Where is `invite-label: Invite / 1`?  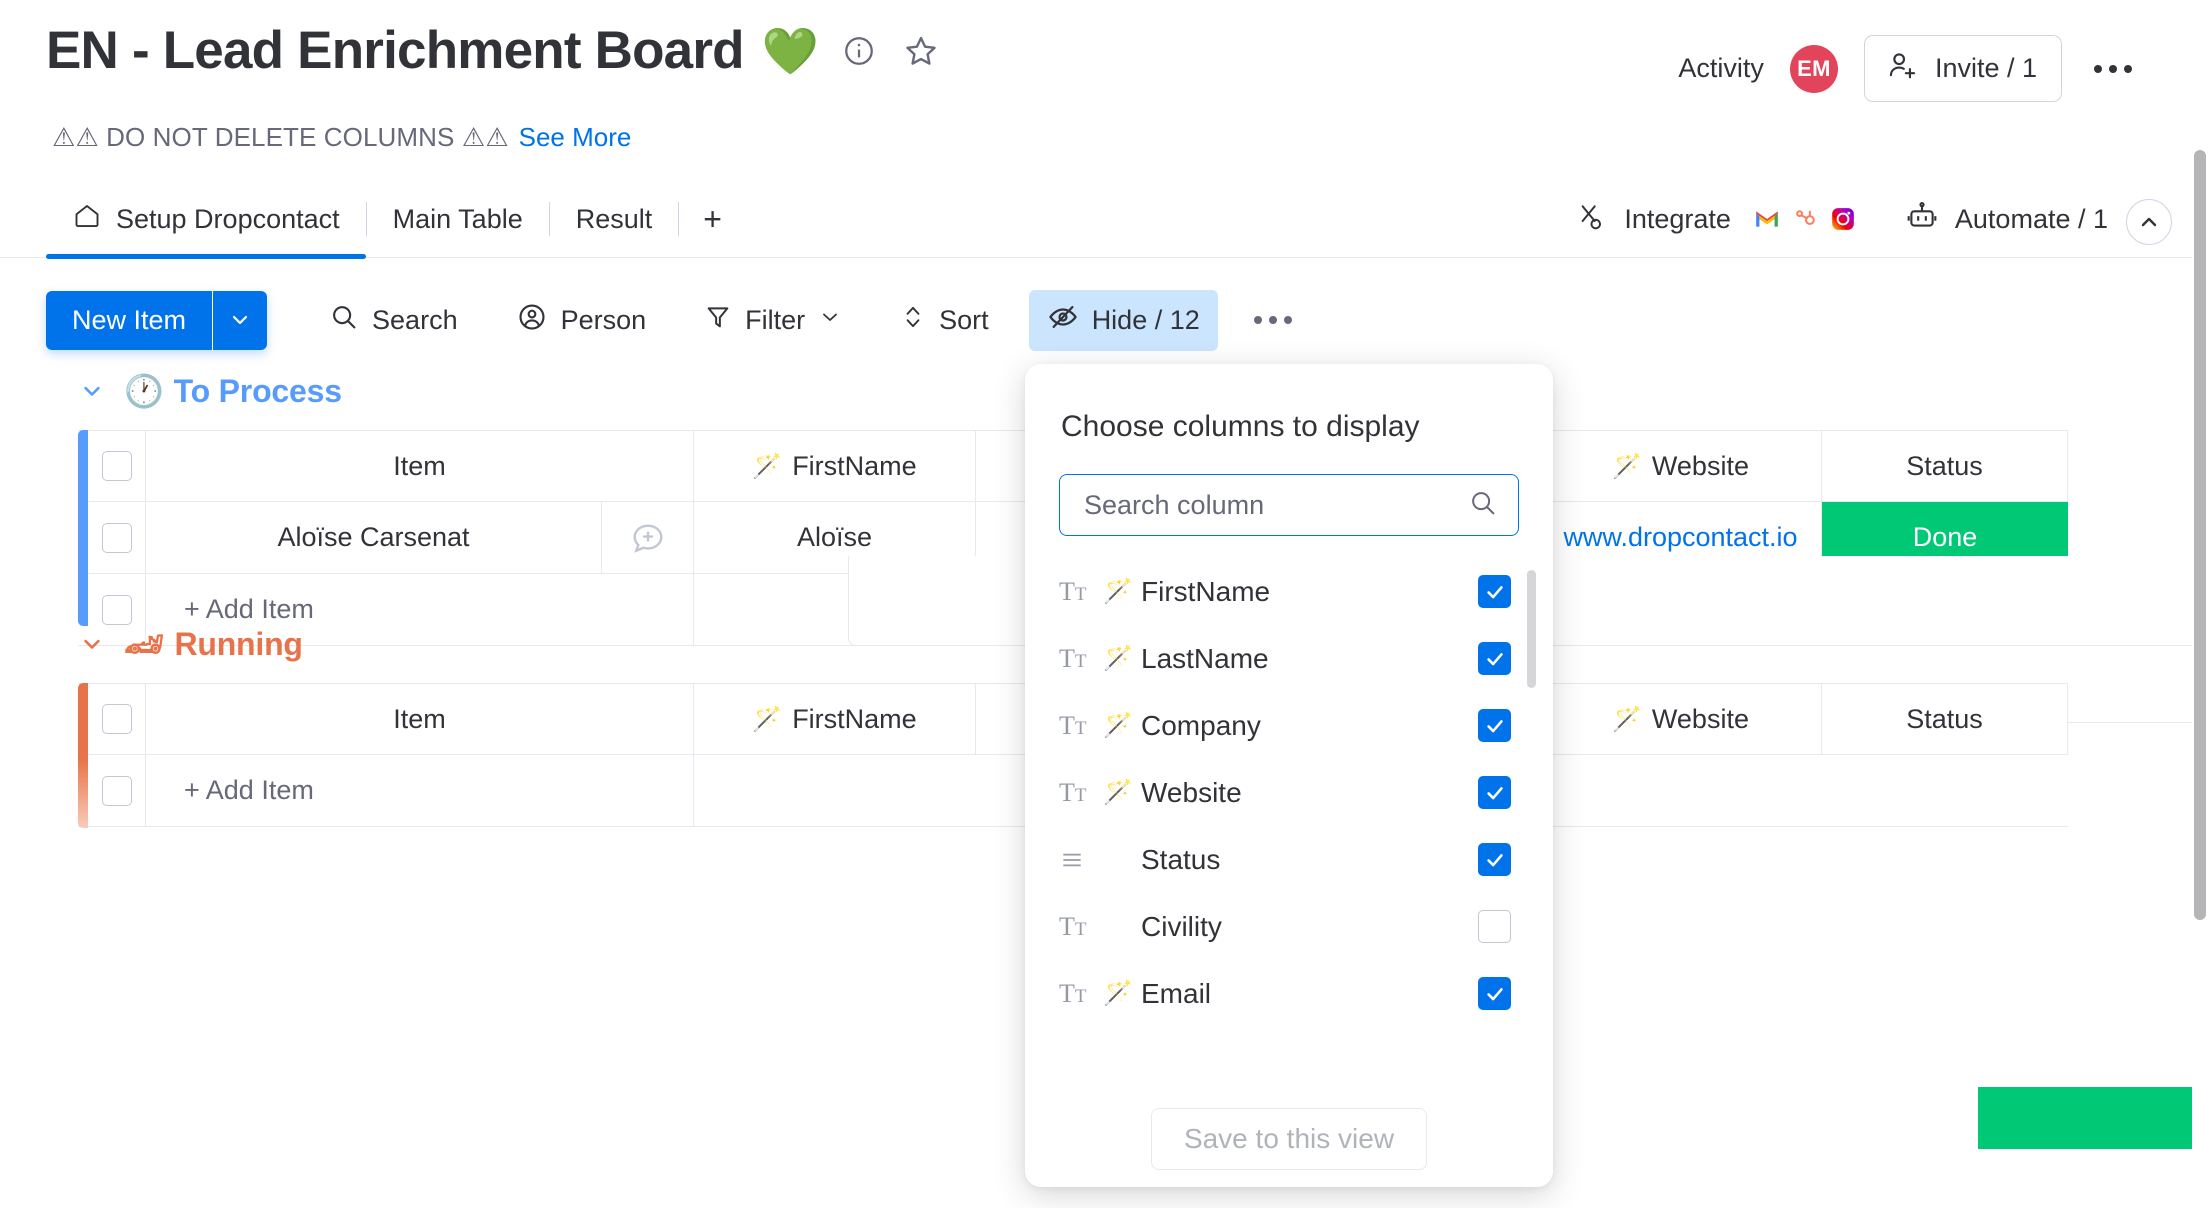 invite-label: Invite / 1 is located at coordinates (1985, 68).